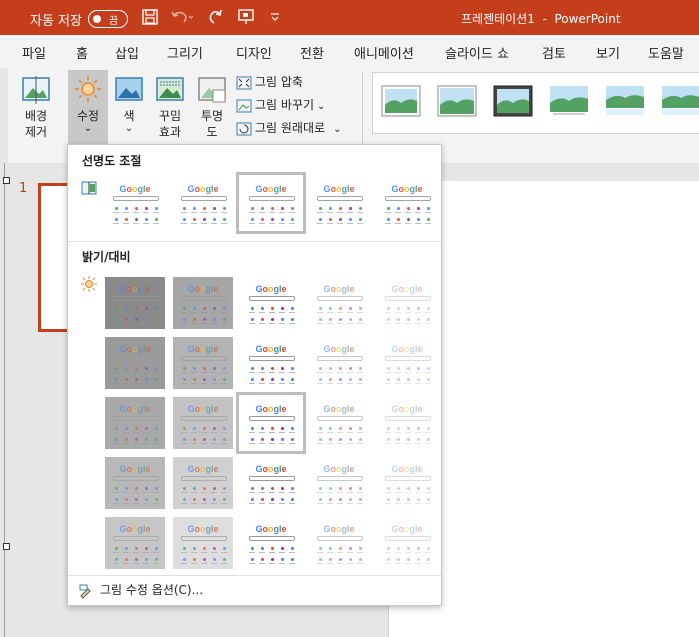 This screenshot has width=699, height=637. I want to click on sharpness-preset-3: Google, so click(271, 203).